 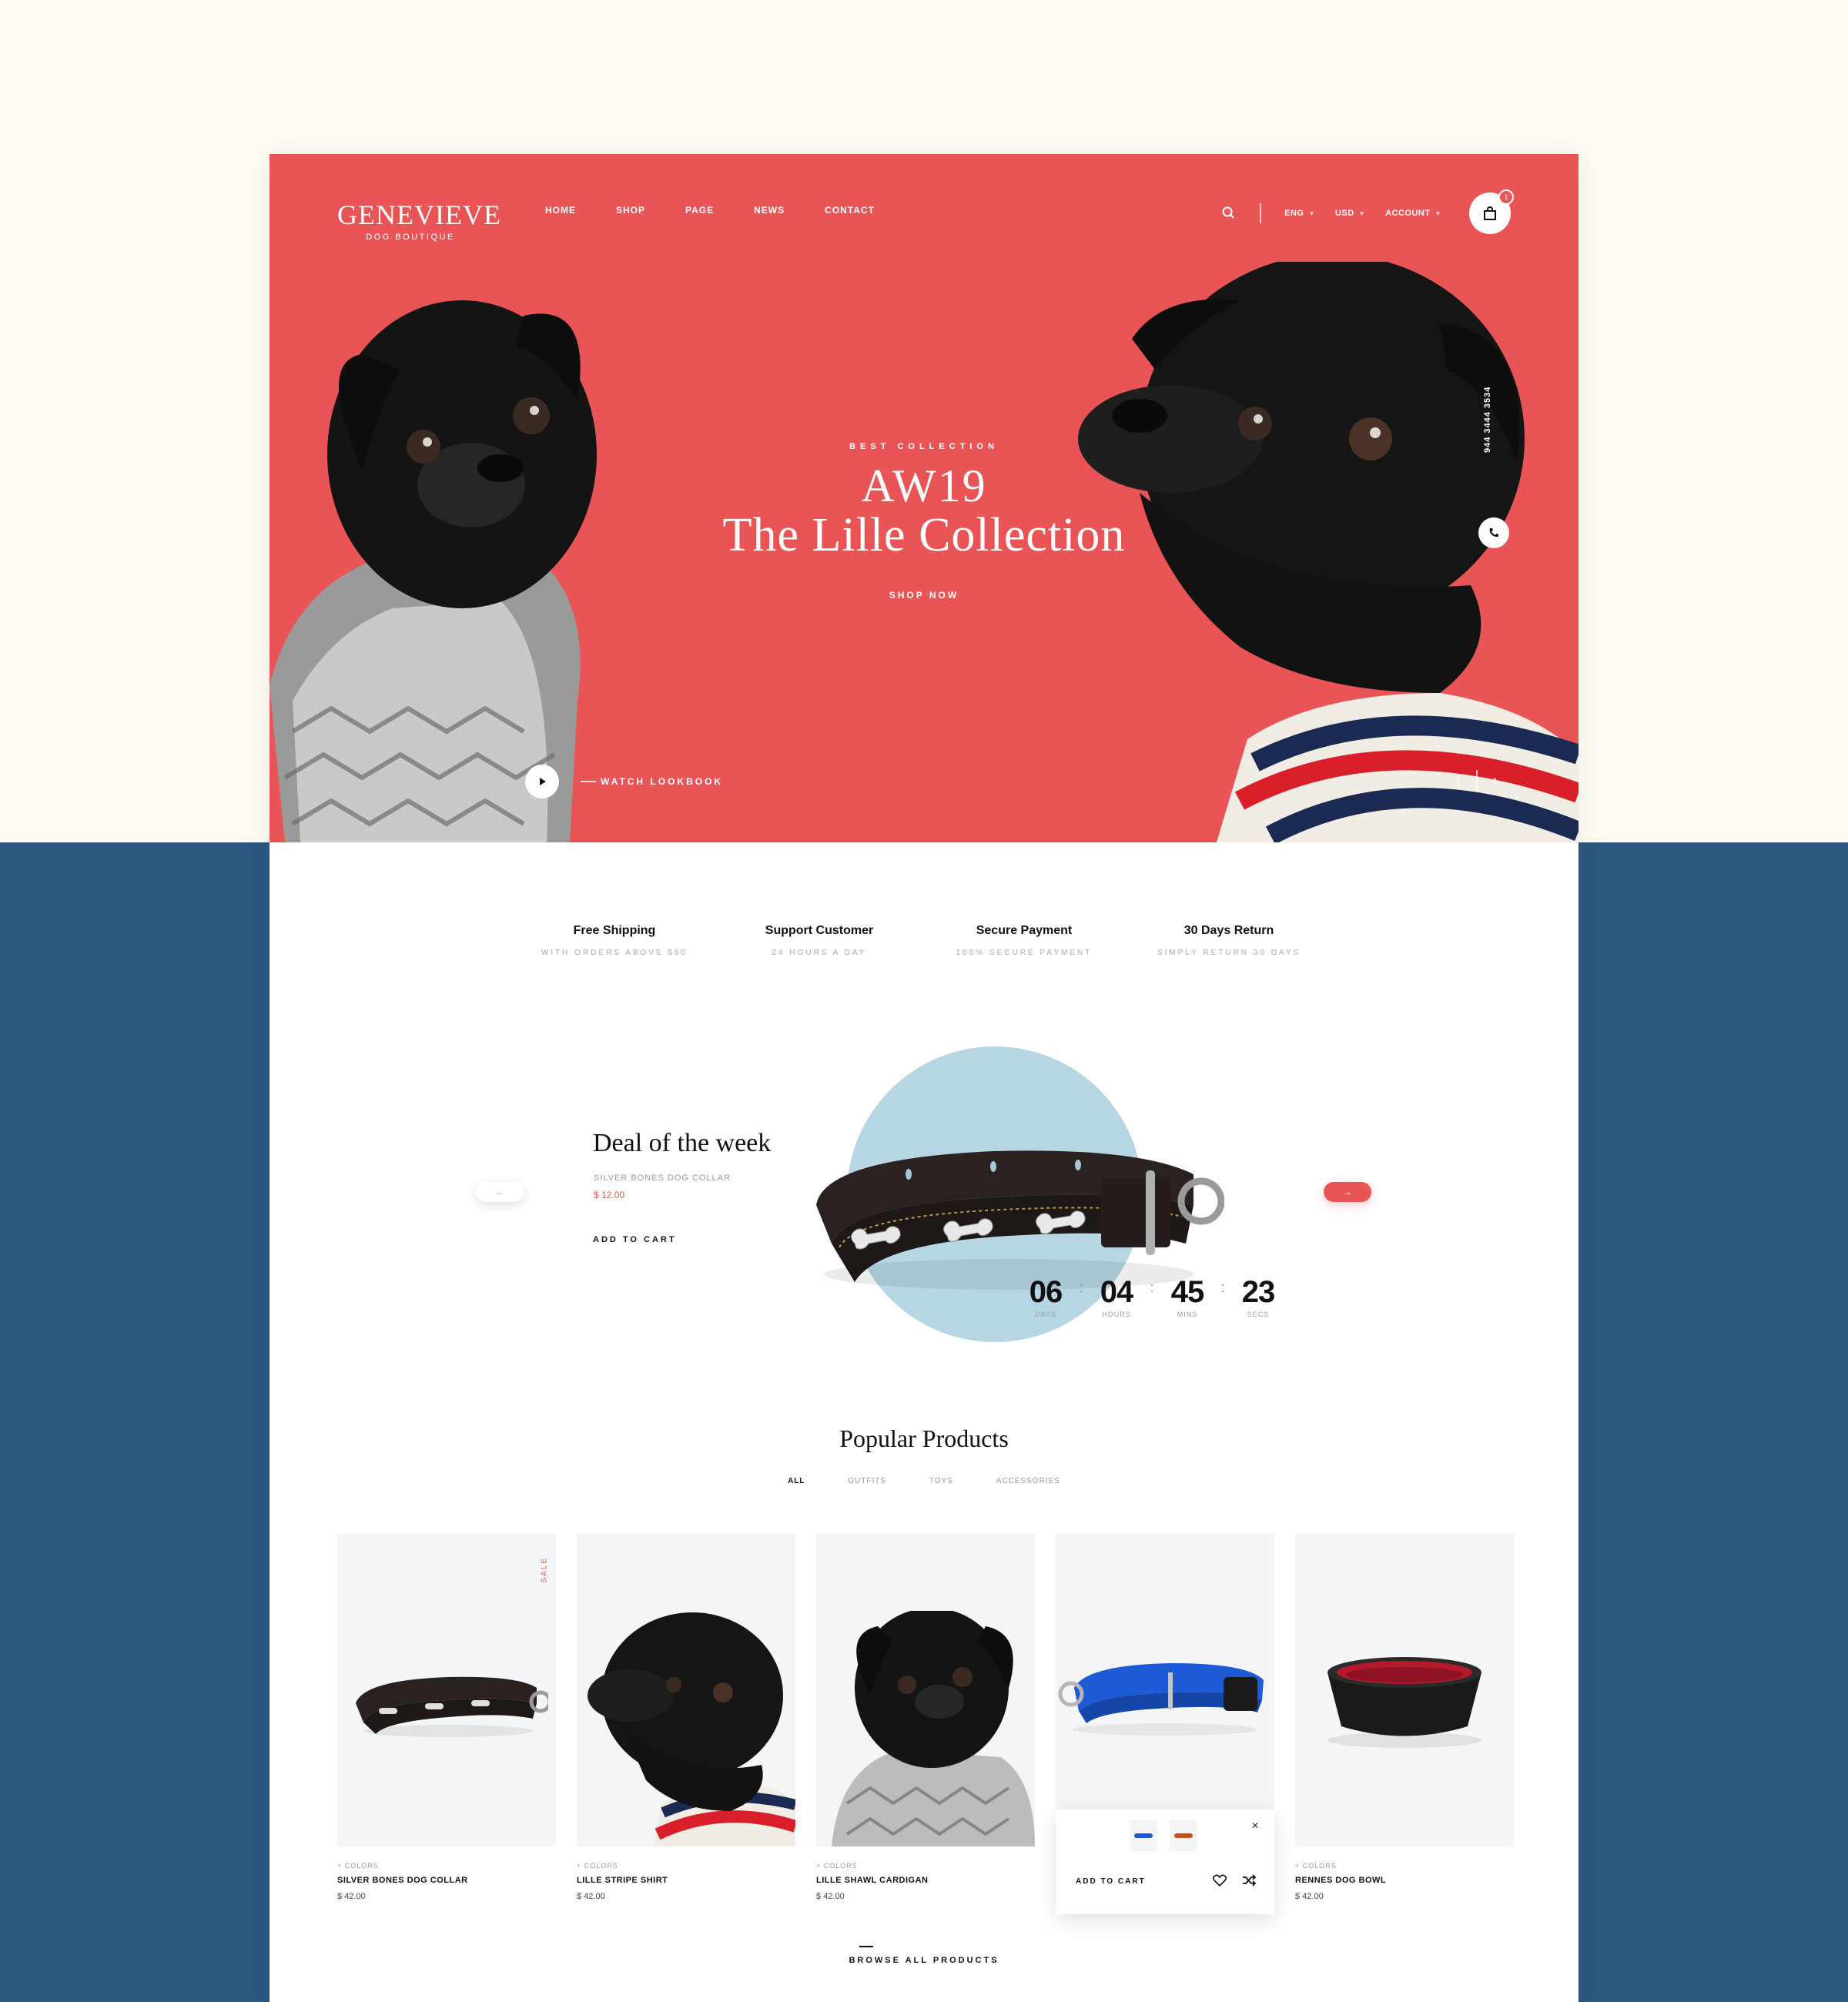 I want to click on phone-icon, so click(x=1493, y=532).